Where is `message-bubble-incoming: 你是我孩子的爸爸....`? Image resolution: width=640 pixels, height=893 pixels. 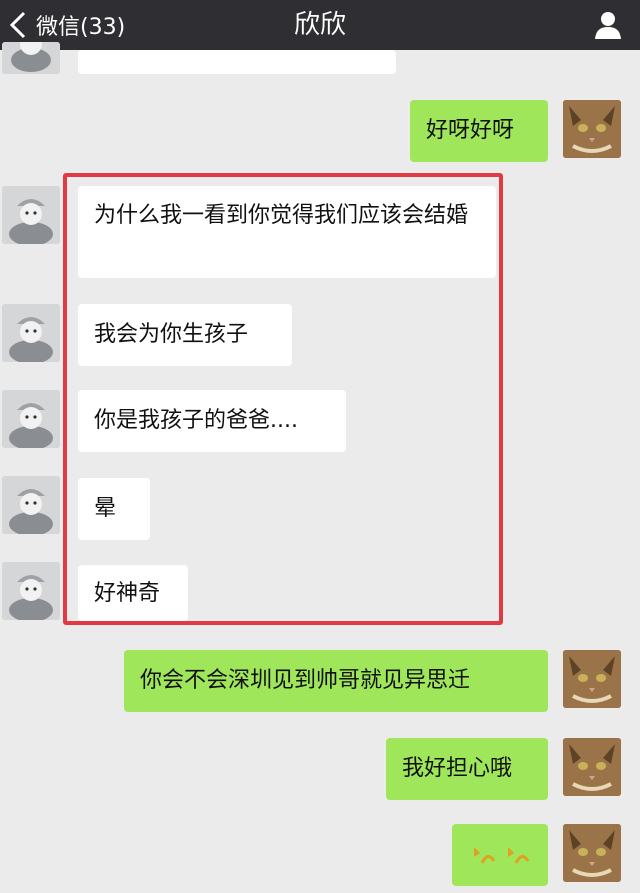
message-bubble-incoming: 你是我孩子的爸爸.... is located at coordinates (212, 421).